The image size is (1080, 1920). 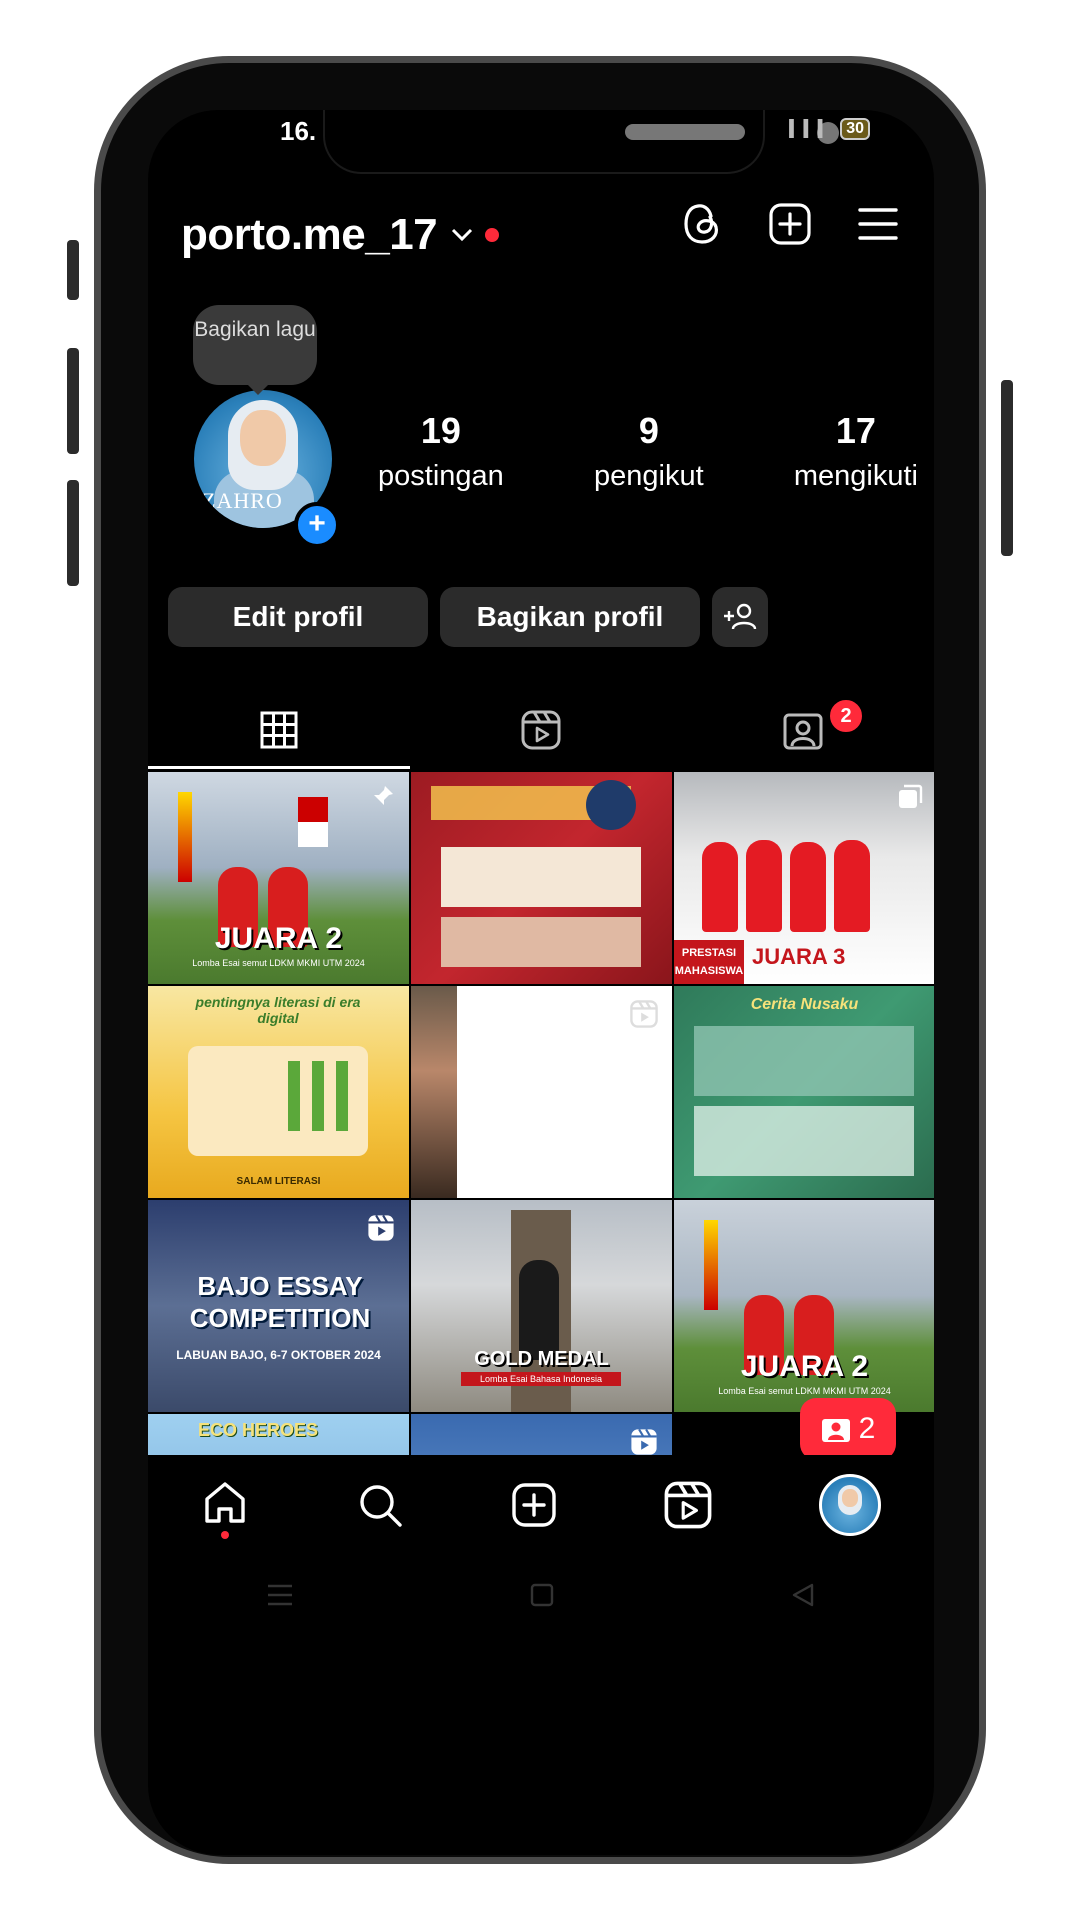 I want to click on phone-volume-down, so click(x=73, y=533).